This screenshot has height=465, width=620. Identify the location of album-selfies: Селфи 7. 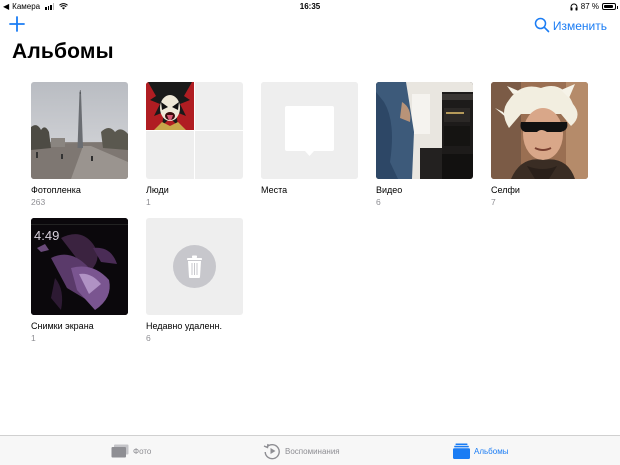
(539, 144).